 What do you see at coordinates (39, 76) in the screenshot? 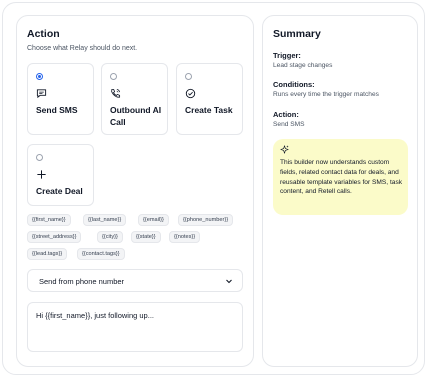
I see `send-sms-radio` at bounding box center [39, 76].